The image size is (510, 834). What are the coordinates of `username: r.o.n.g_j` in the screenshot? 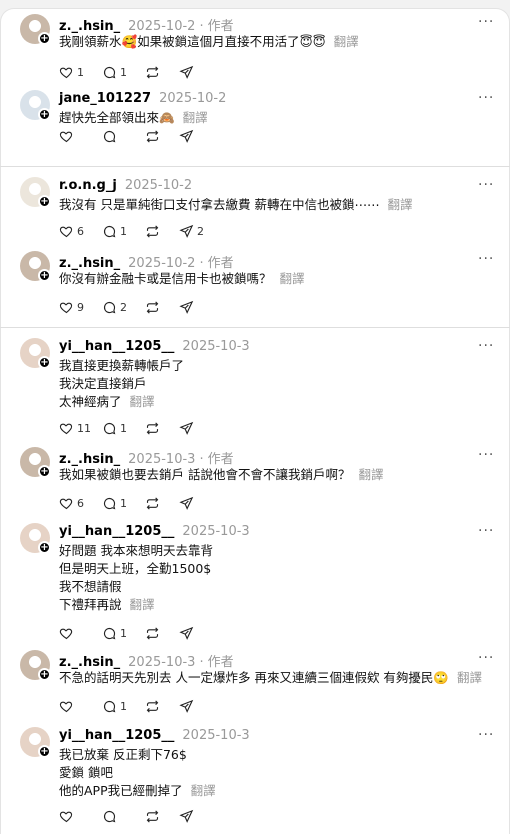 It's located at (88, 185).